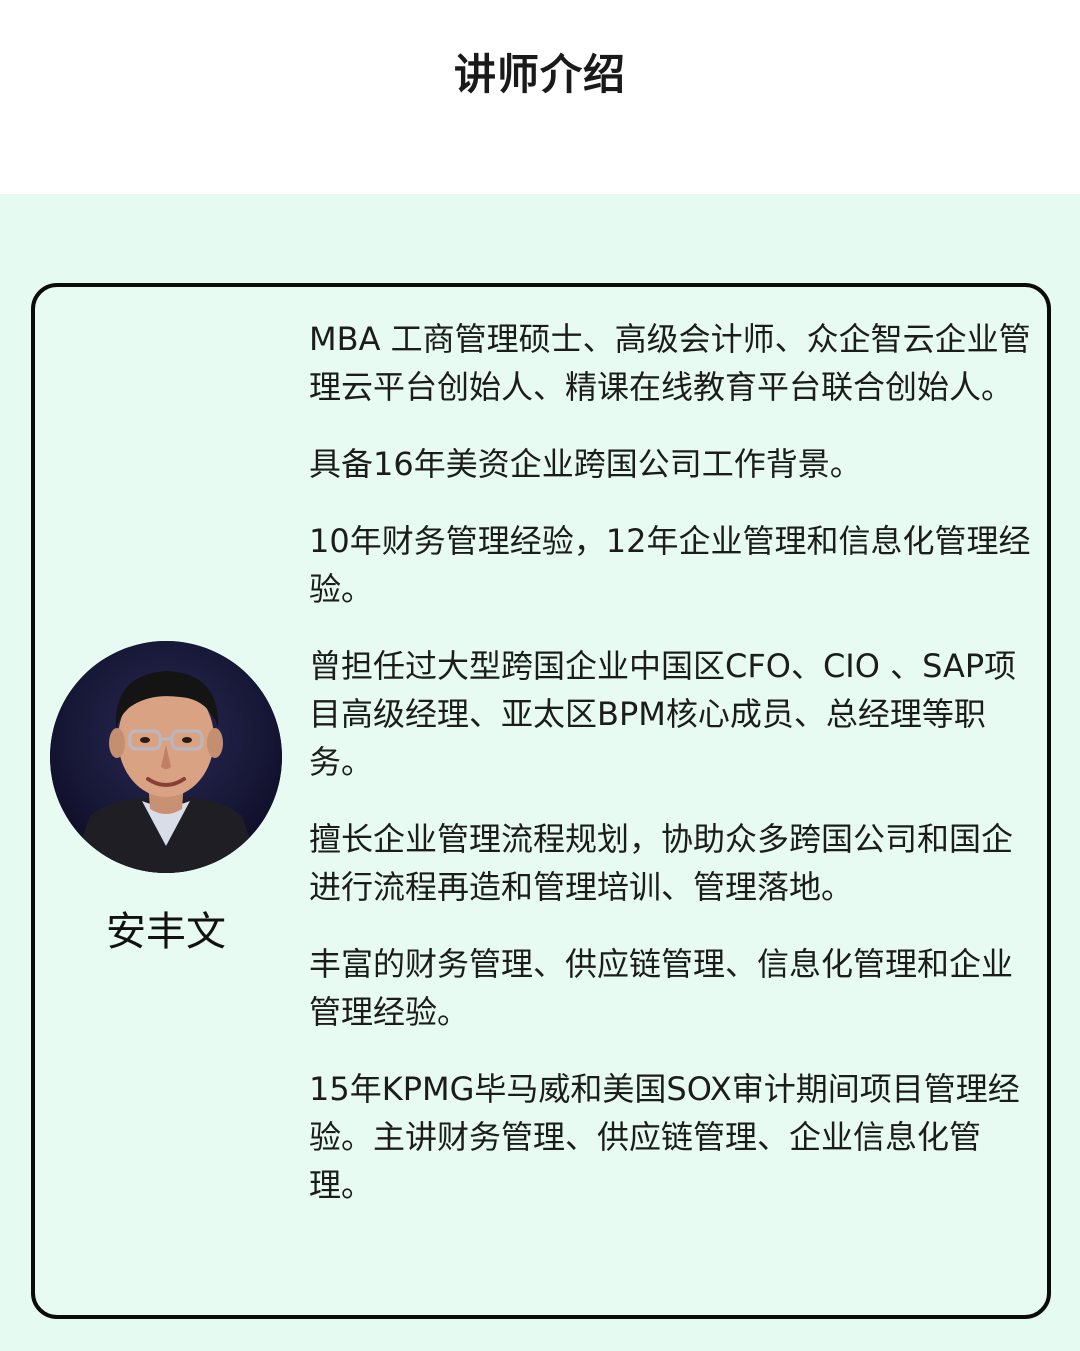 The height and width of the screenshot is (1351, 1080). Describe the element at coordinates (661, 863) in the screenshot. I see `bio-paragraph: 擅长企业管理流程规划，协助众多跨国公司和国企进行流程再造和管理培训、管理落地。` at that location.